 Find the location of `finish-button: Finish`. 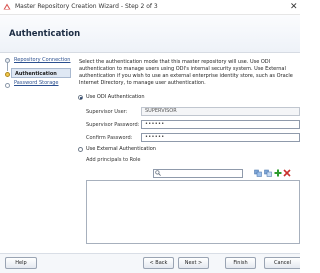

finish-button: Finish is located at coordinates (240, 263).